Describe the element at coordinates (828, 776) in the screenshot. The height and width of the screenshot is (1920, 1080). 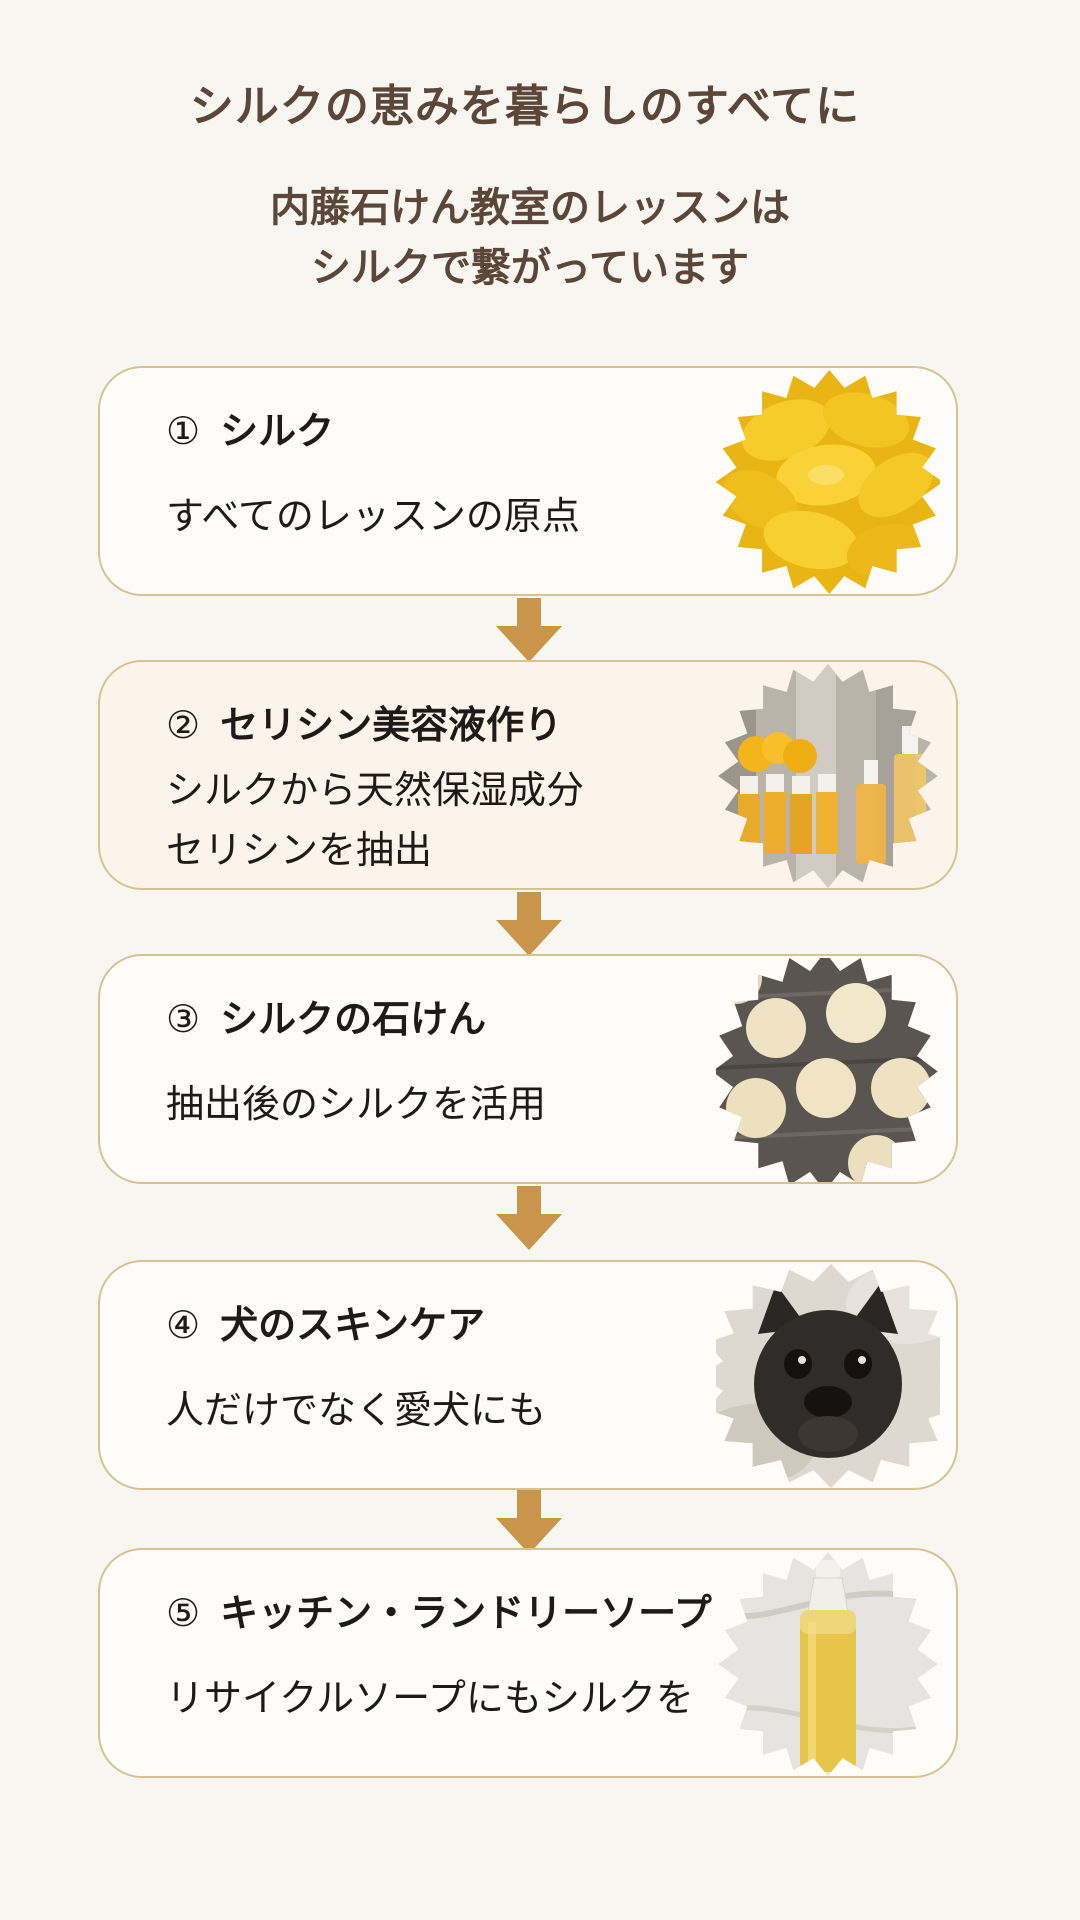
I see `serum-bottles-image` at that location.